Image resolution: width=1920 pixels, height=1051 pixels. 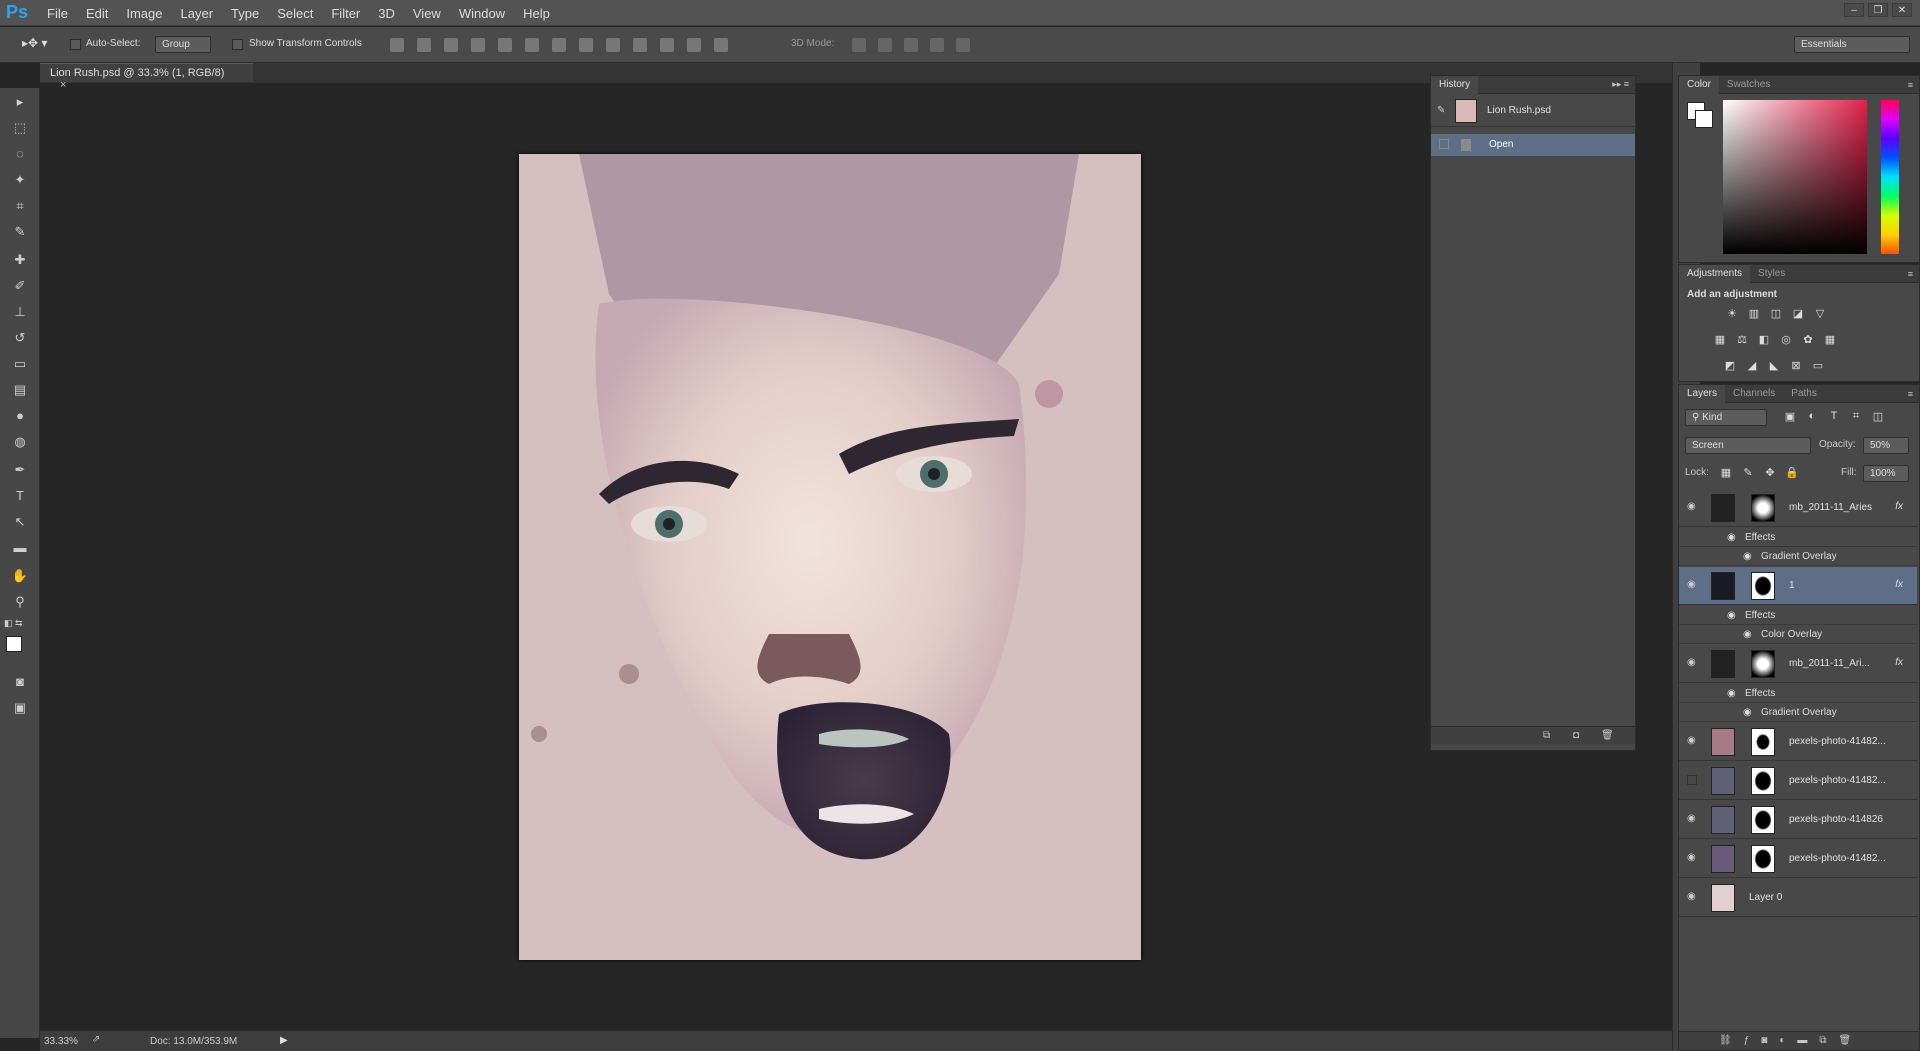 What do you see at coordinates (1878, 416) in the screenshot?
I see `filter-smart-object-icon: ◫` at bounding box center [1878, 416].